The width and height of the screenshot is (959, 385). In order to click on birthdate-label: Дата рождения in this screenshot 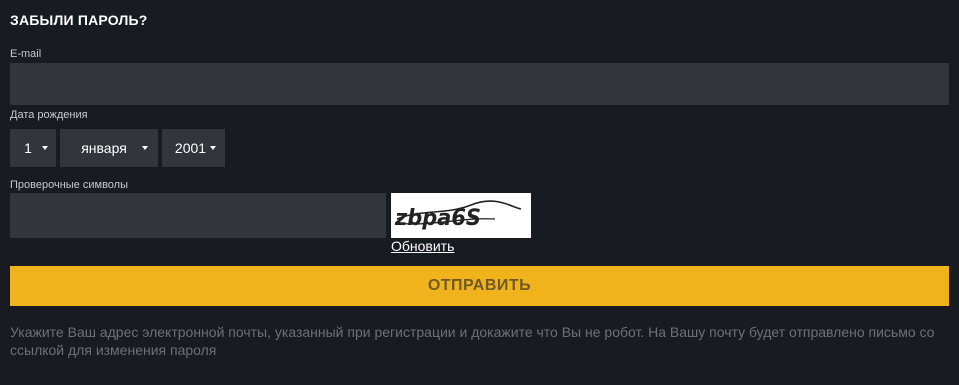, I will do `click(49, 115)`.